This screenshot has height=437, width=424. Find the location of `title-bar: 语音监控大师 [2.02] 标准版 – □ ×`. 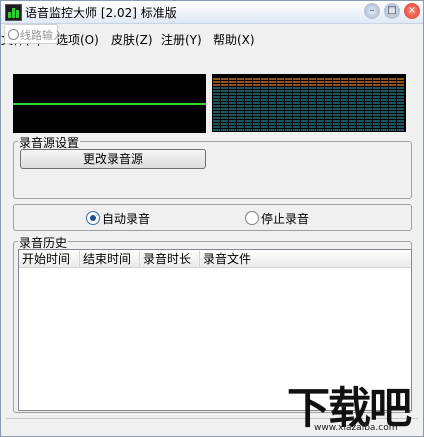

title-bar: 语音监控大师 [2.02] 标准版 – □ × is located at coordinates (212, 12).